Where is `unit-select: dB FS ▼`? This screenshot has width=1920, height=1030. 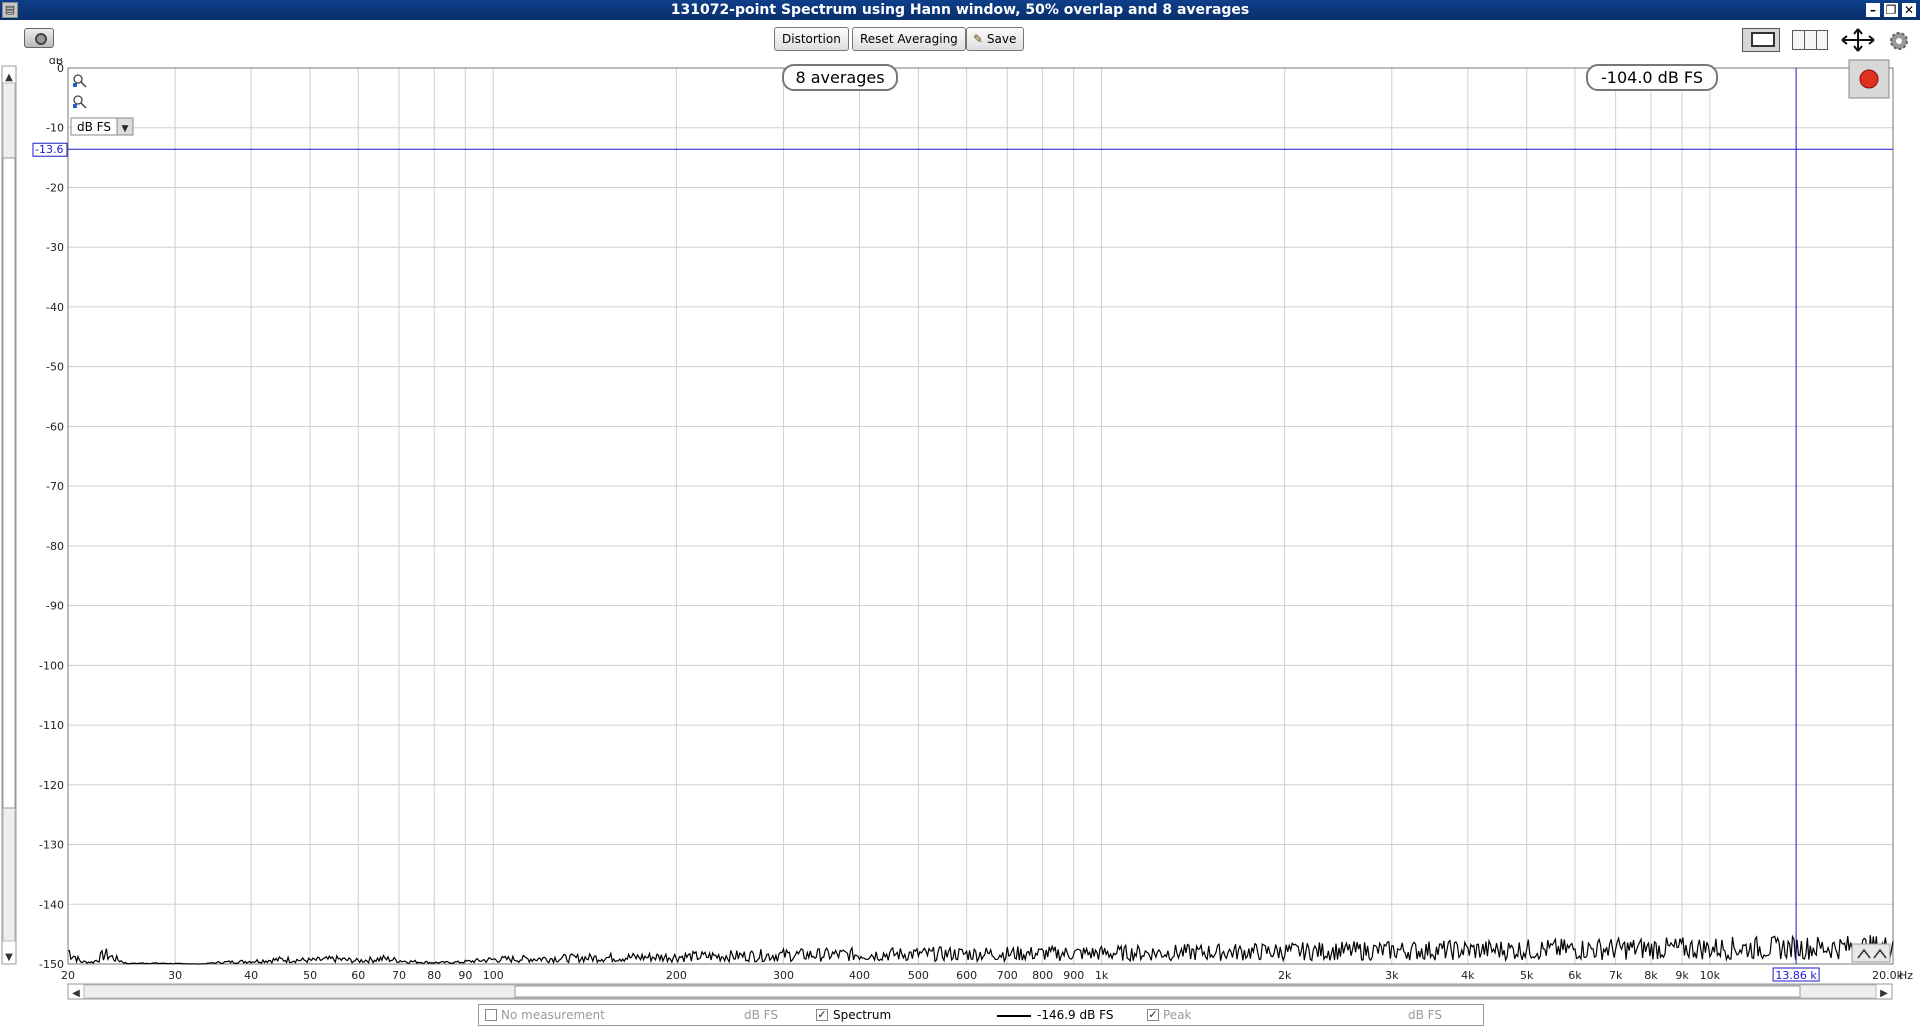 unit-select: dB FS ▼ is located at coordinates (102, 126).